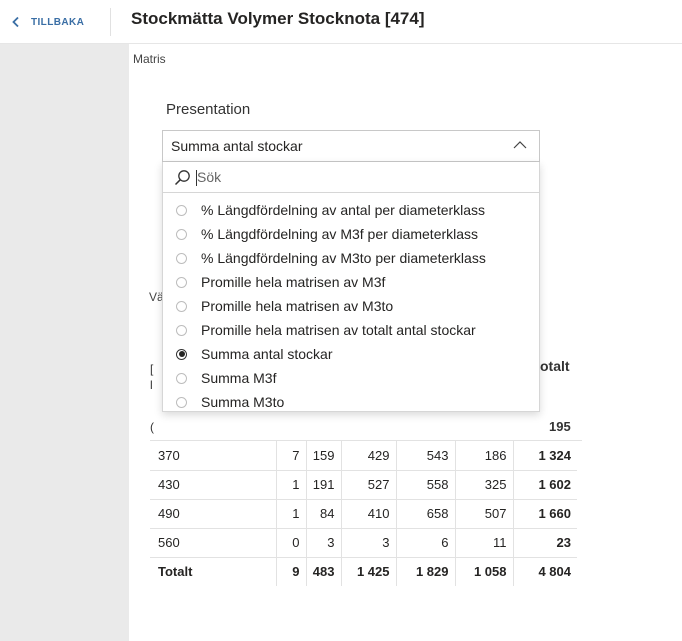 This screenshot has width=682, height=641. What do you see at coordinates (544, 571) in the screenshot?
I see `grand-total: 4 804` at bounding box center [544, 571].